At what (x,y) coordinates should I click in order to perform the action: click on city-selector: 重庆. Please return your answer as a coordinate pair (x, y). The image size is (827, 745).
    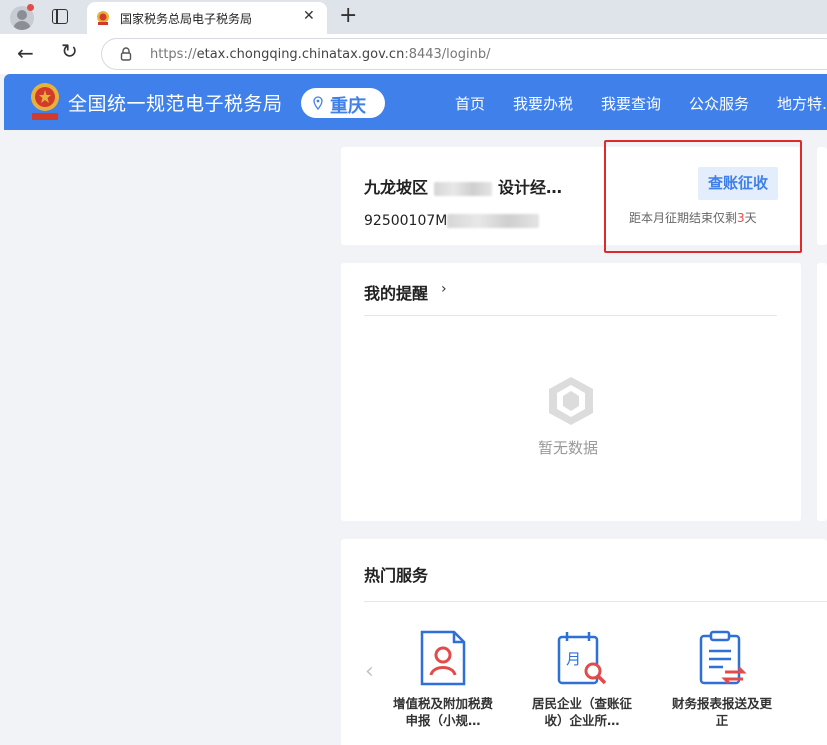
    Looking at the image, I should click on (343, 103).